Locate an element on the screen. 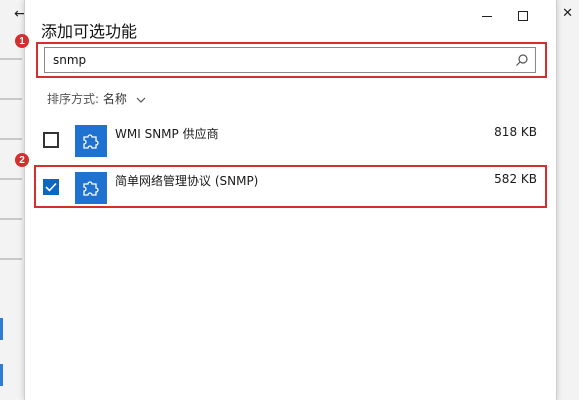 This screenshot has width=579, height=400. puzzle-piece-icon is located at coordinates (91, 141).